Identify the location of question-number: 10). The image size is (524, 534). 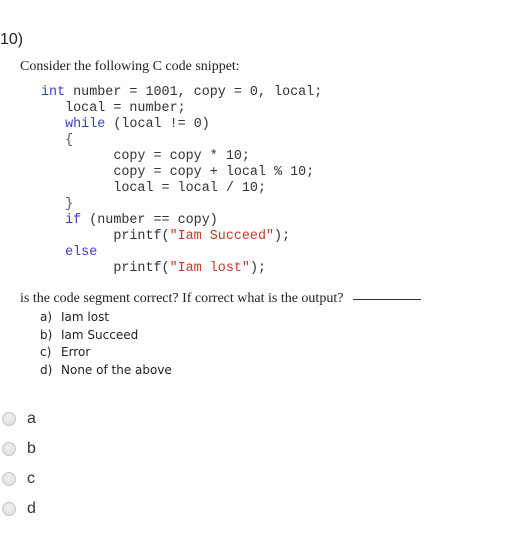
(12, 39).